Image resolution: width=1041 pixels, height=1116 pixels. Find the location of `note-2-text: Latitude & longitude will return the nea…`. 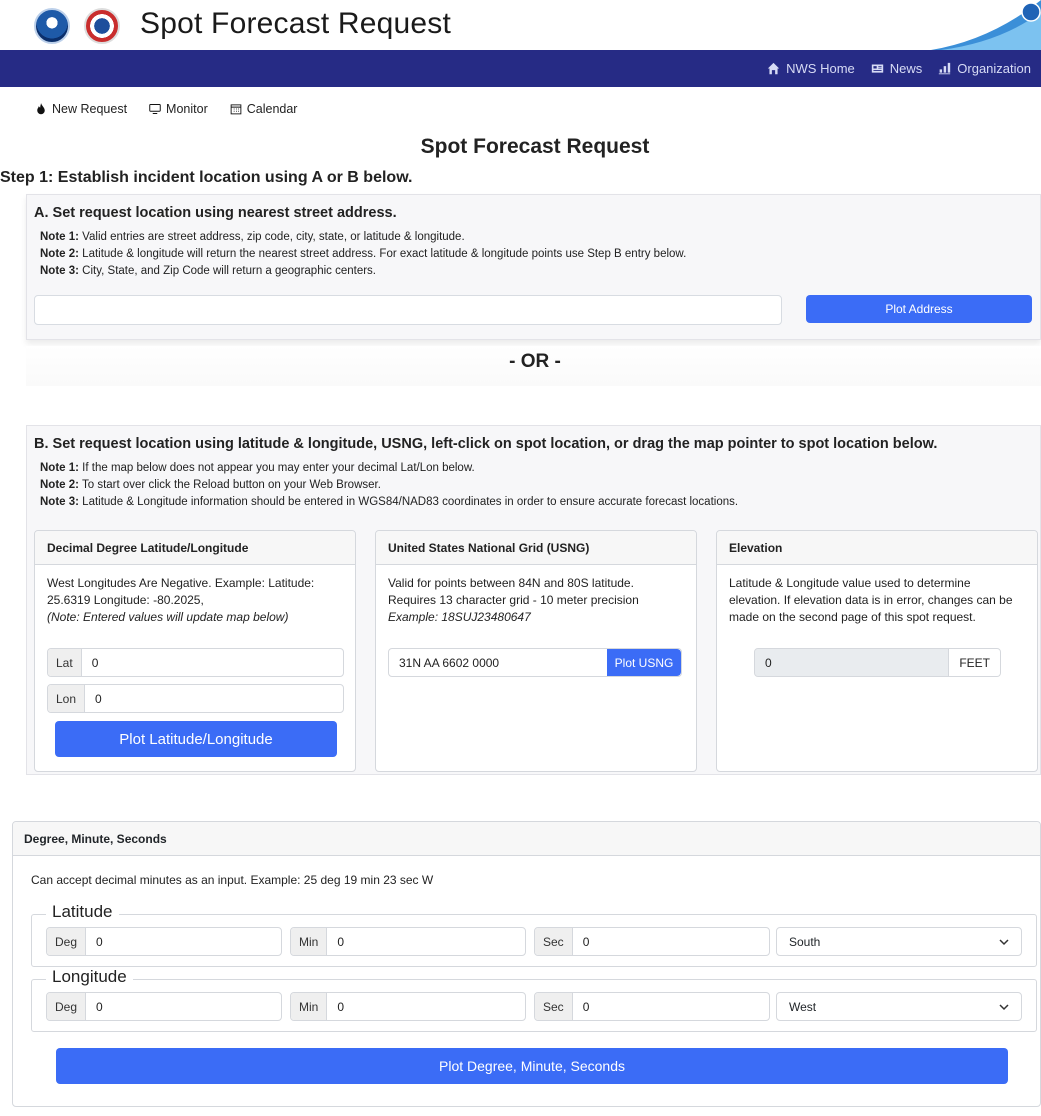

note-2-text: Latitude & longitude will return the nea… is located at coordinates (382, 254).